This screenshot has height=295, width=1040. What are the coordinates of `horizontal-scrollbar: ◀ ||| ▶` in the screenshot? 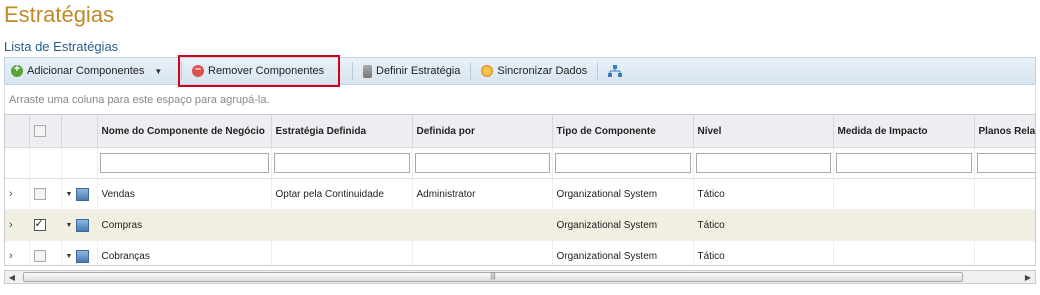 It's located at (520, 277).